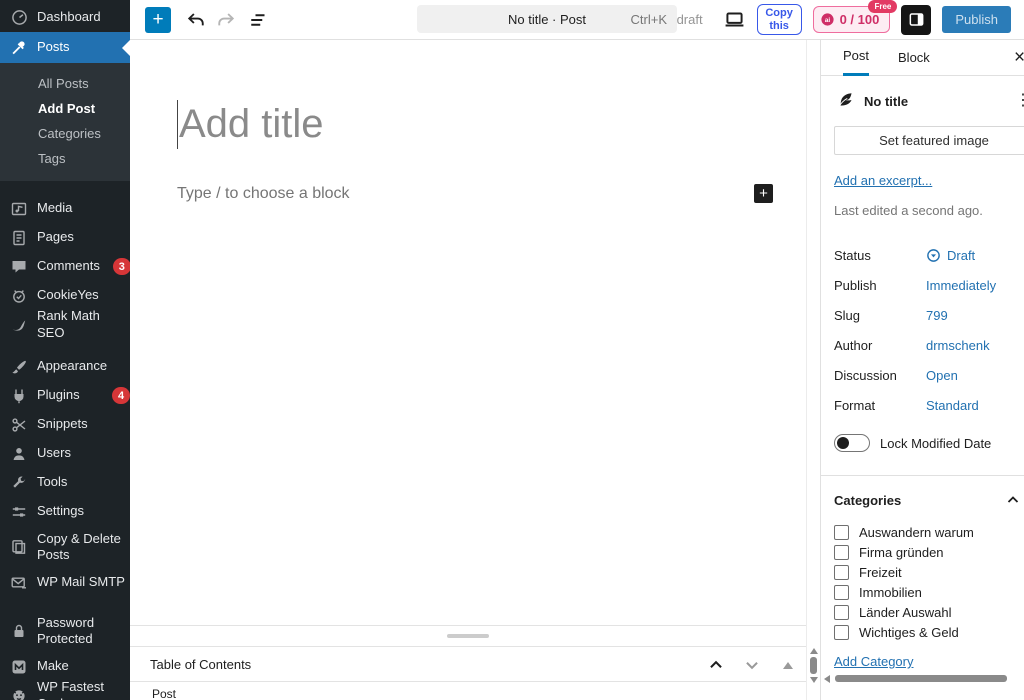 This screenshot has height=700, width=1024. What do you see at coordinates (65, 666) in the screenshot?
I see `sidebar-item-make: Make` at bounding box center [65, 666].